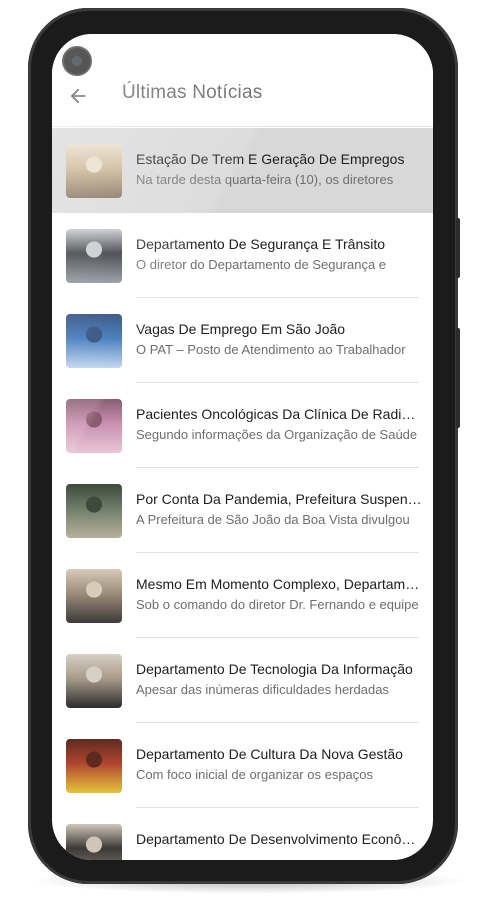  I want to click on news-headline: Departamento De Segurança E Trânsito, so click(261, 244).